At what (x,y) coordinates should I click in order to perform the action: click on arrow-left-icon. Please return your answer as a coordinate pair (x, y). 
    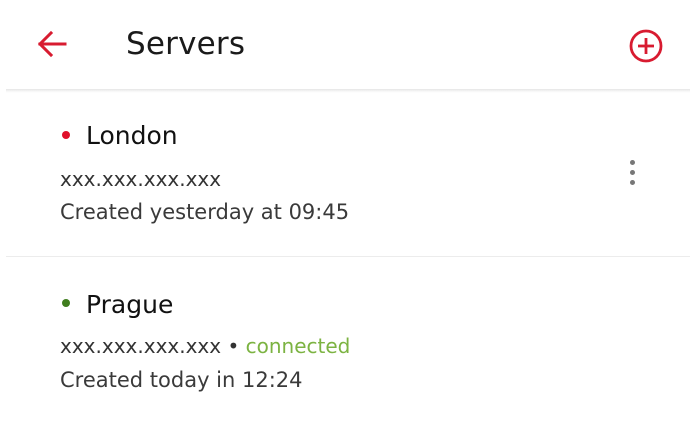
    Looking at the image, I should click on (52, 44).